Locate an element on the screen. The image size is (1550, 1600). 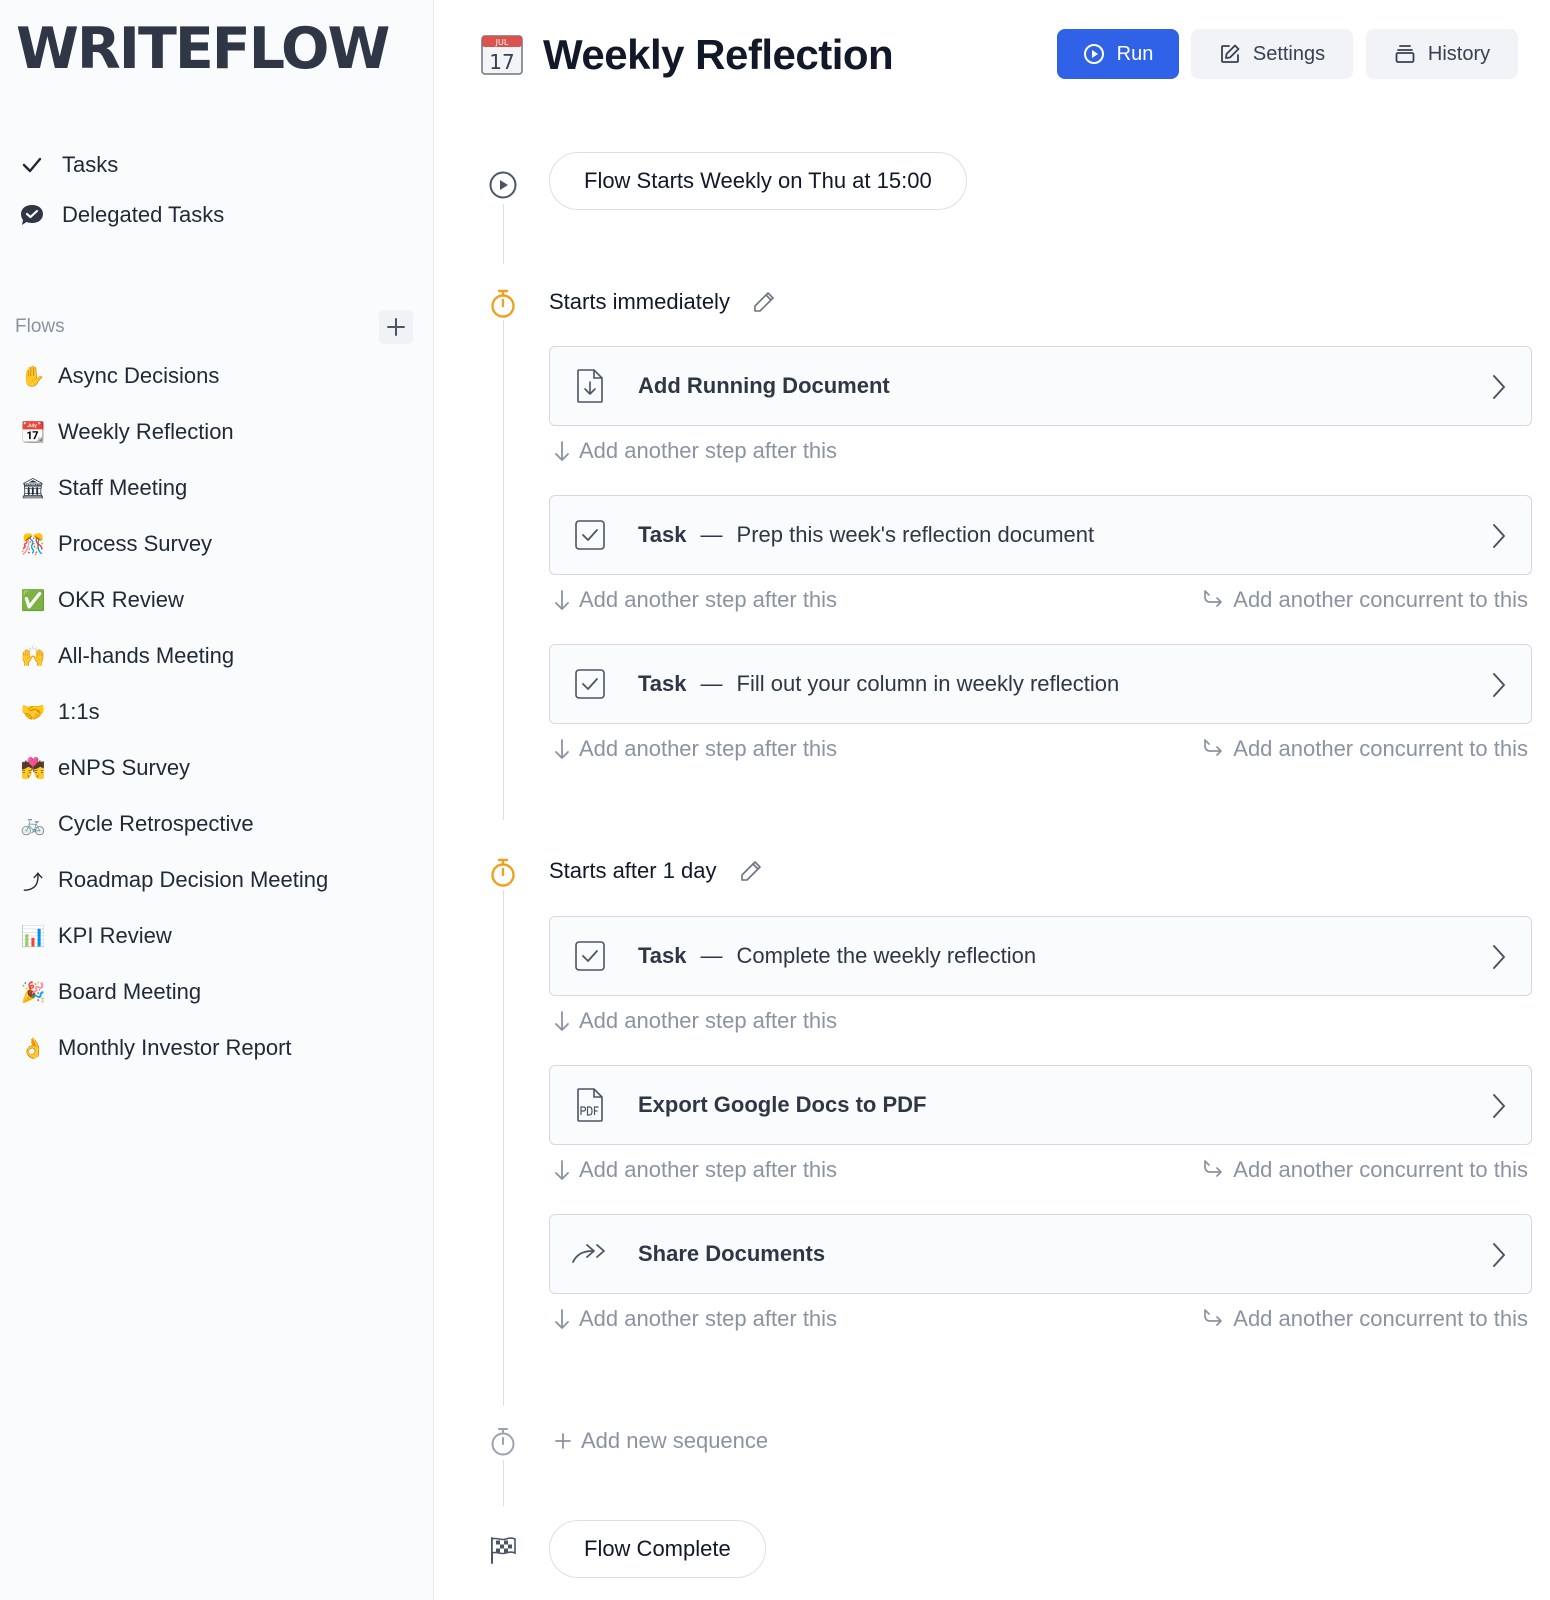
checkbox-icon is located at coordinates (590, 956).